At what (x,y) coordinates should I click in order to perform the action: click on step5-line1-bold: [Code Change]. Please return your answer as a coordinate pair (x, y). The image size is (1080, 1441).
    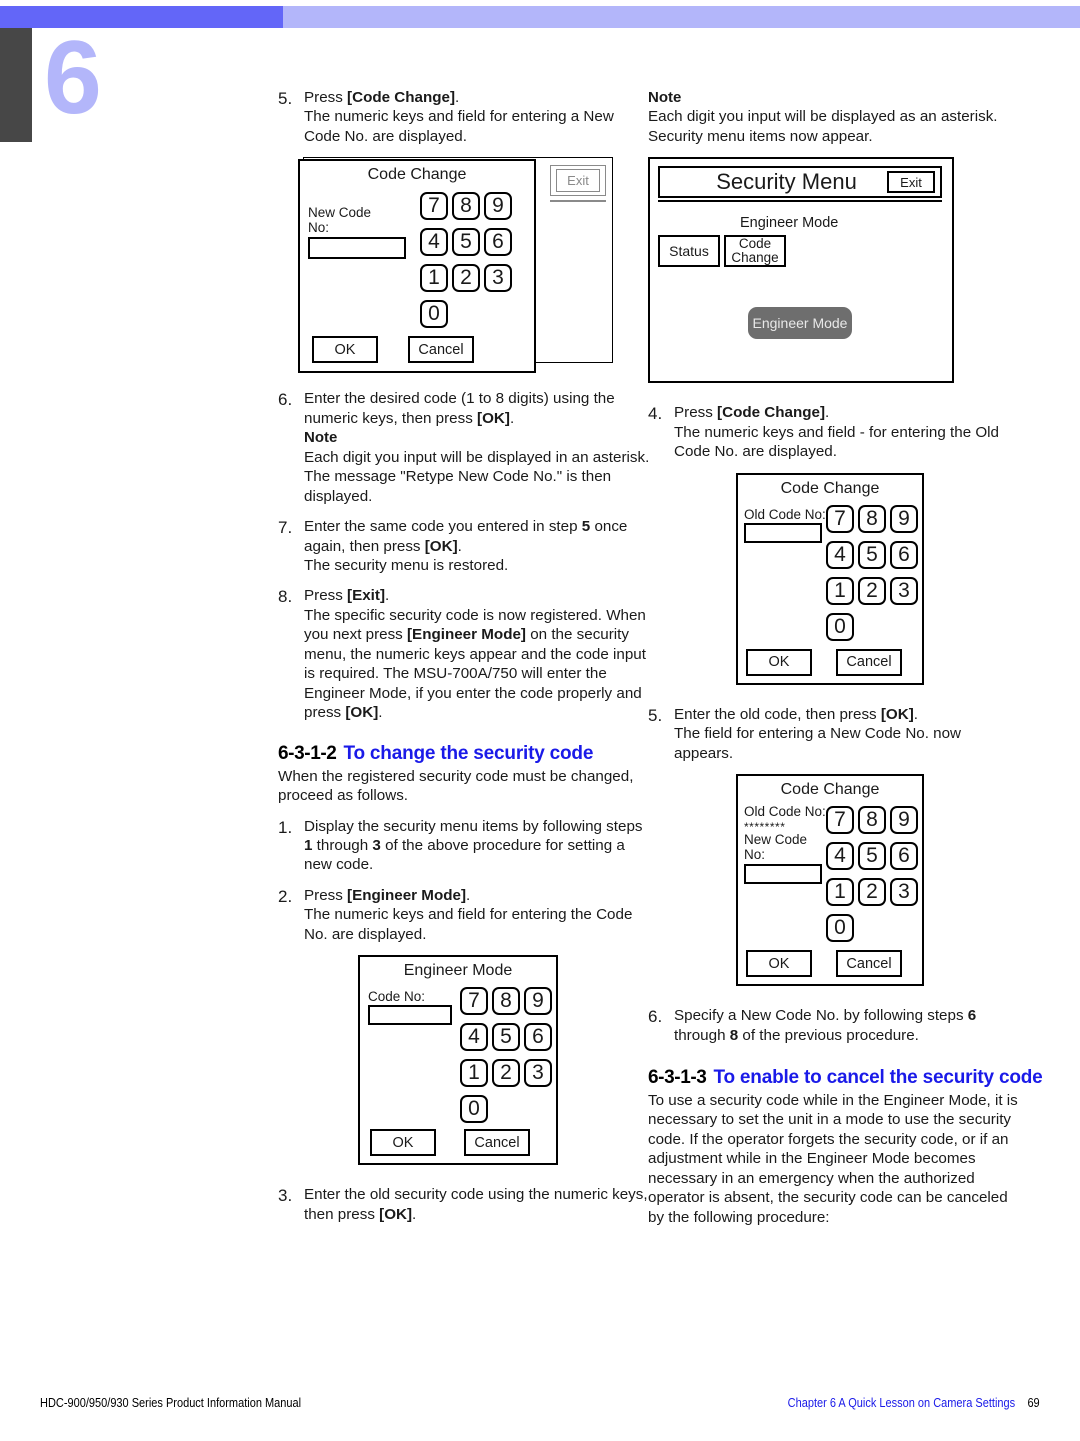
    Looking at the image, I should click on (401, 97).